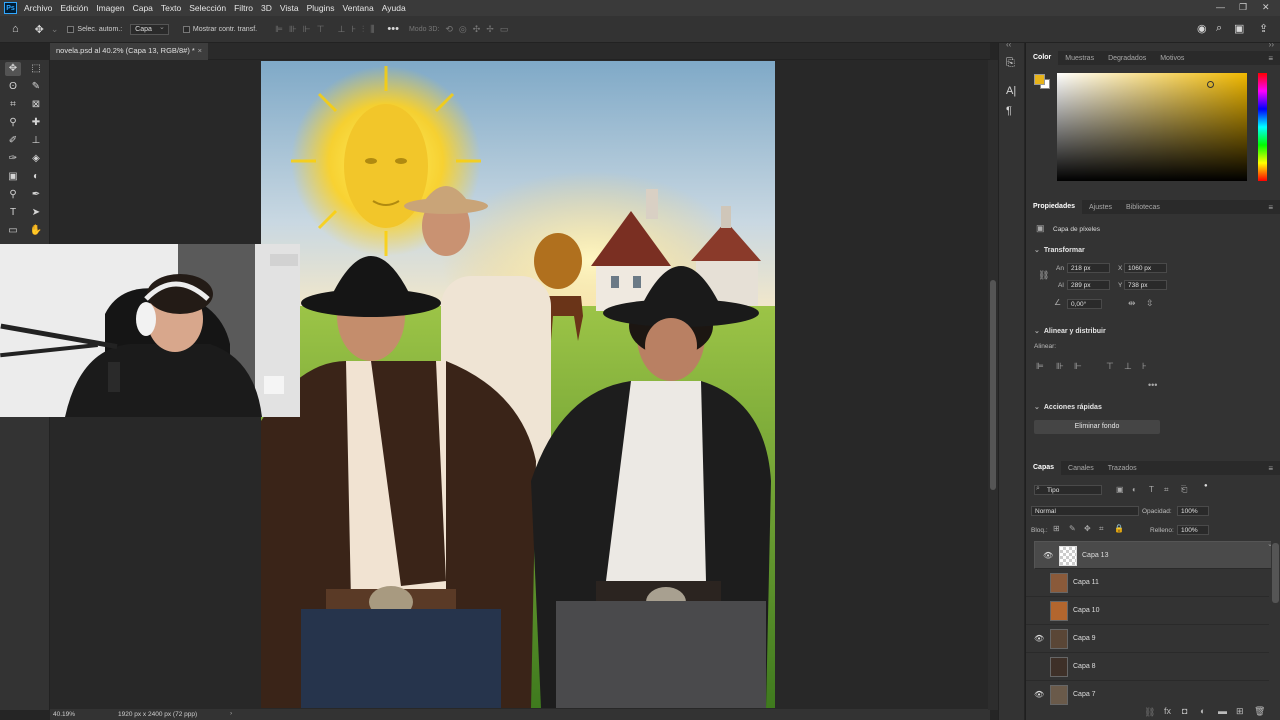  What do you see at coordinates (449, 29) in the screenshot?
I see `orbit-3d-icon: ⟲` at bounding box center [449, 29].